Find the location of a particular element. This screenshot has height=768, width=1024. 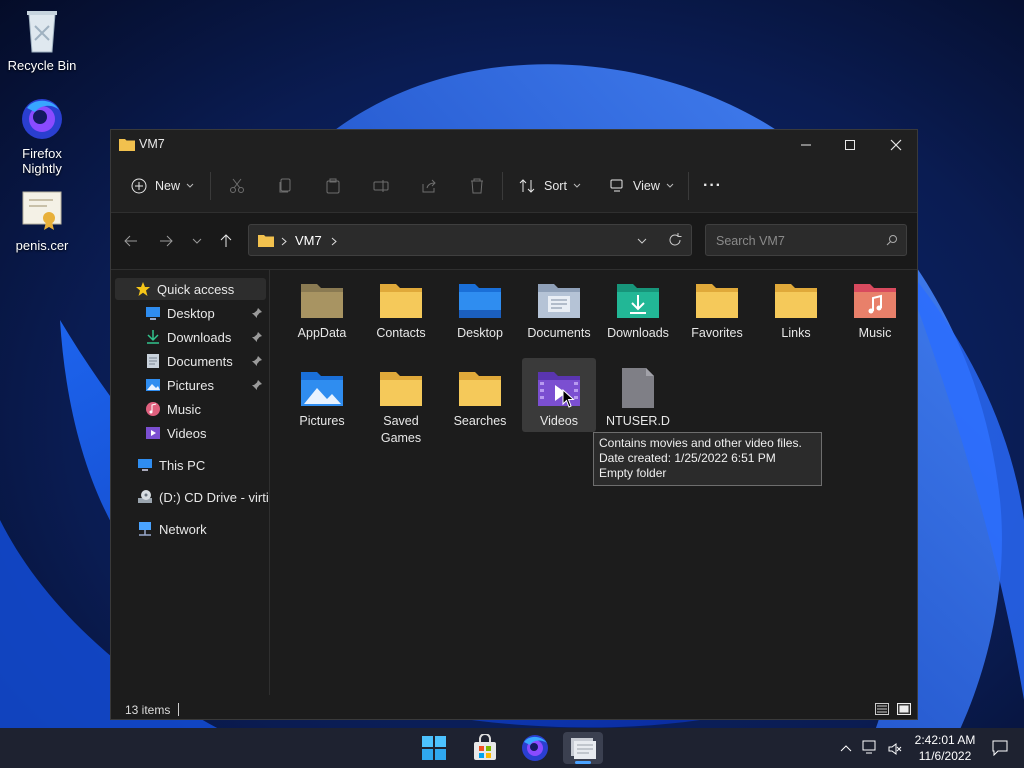

share-button is located at coordinates (429, 186).